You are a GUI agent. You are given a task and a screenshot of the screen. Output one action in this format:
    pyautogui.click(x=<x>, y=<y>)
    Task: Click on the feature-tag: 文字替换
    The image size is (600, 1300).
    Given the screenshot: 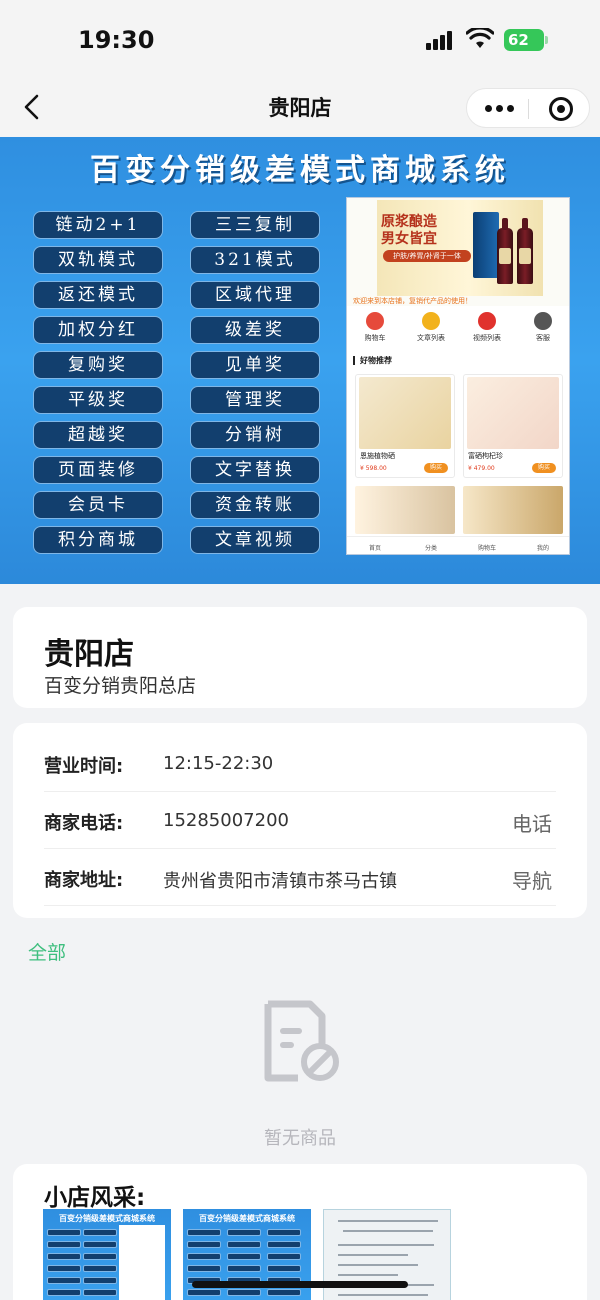 What is the action you would take?
    pyautogui.click(x=255, y=470)
    